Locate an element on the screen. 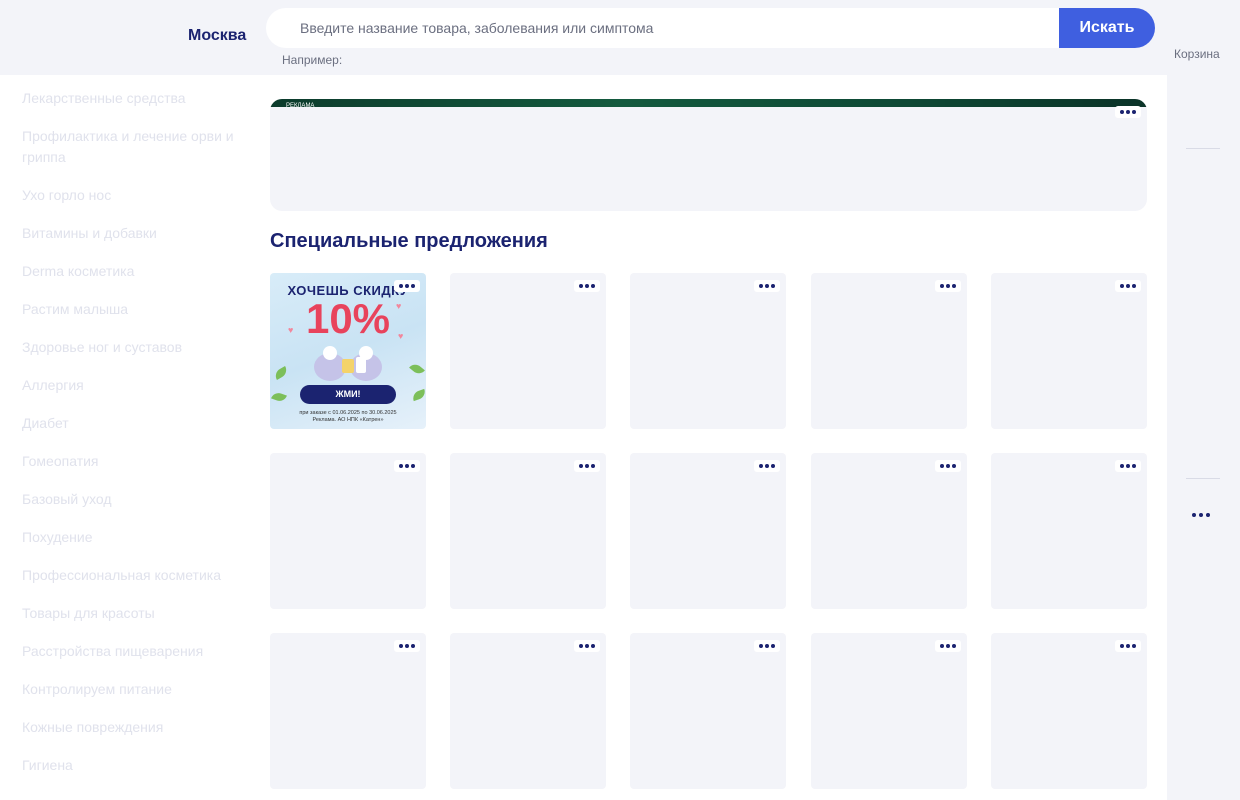 Image resolution: width=1240 pixels, height=800 pixels. promo-button: ЖМИ! is located at coordinates (348, 394).